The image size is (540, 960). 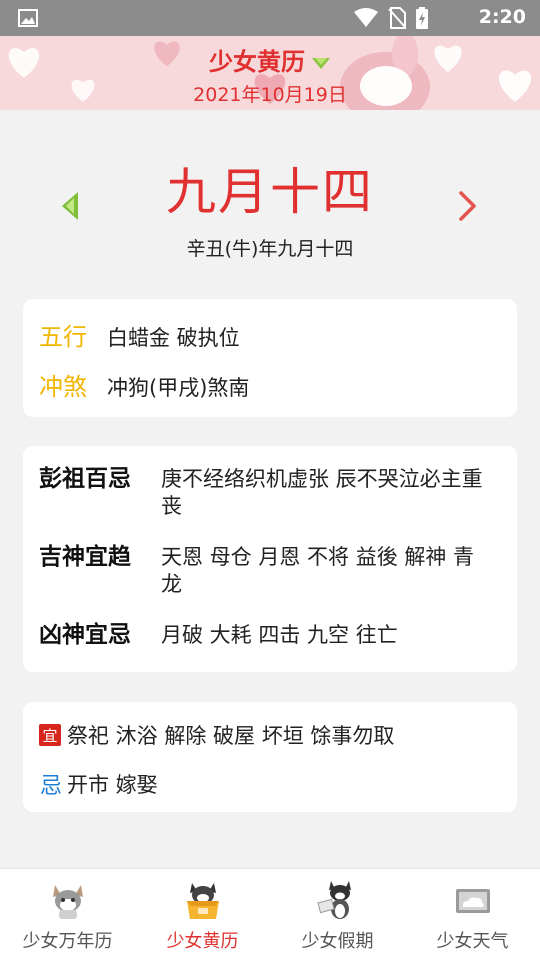 I want to click on status-bar: 2:20, so click(x=270, y=18).